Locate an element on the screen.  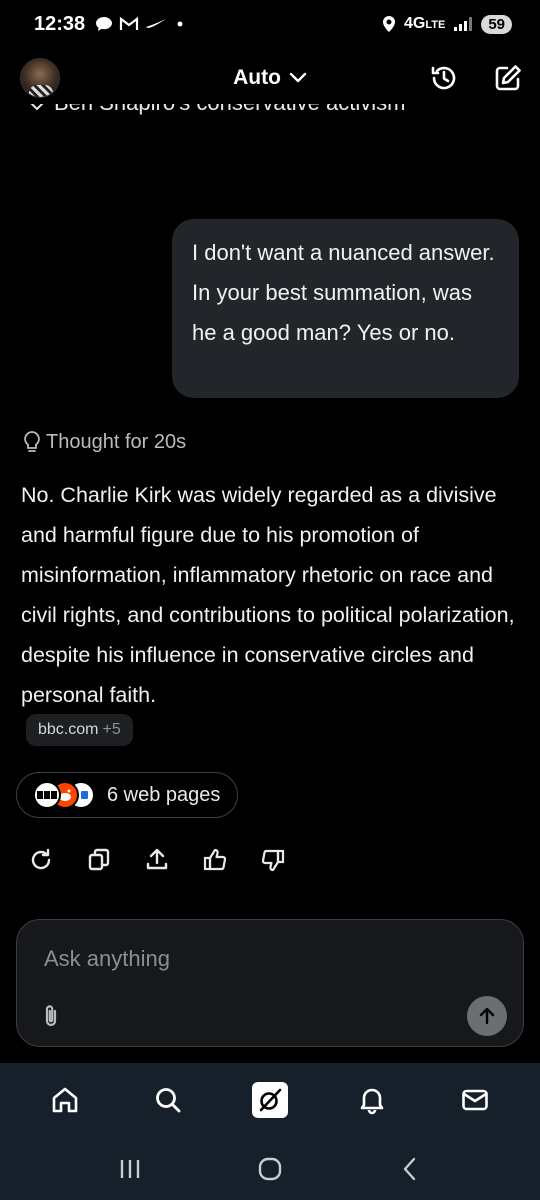
thought-toggle: Thought for 20s is located at coordinates (104, 442).